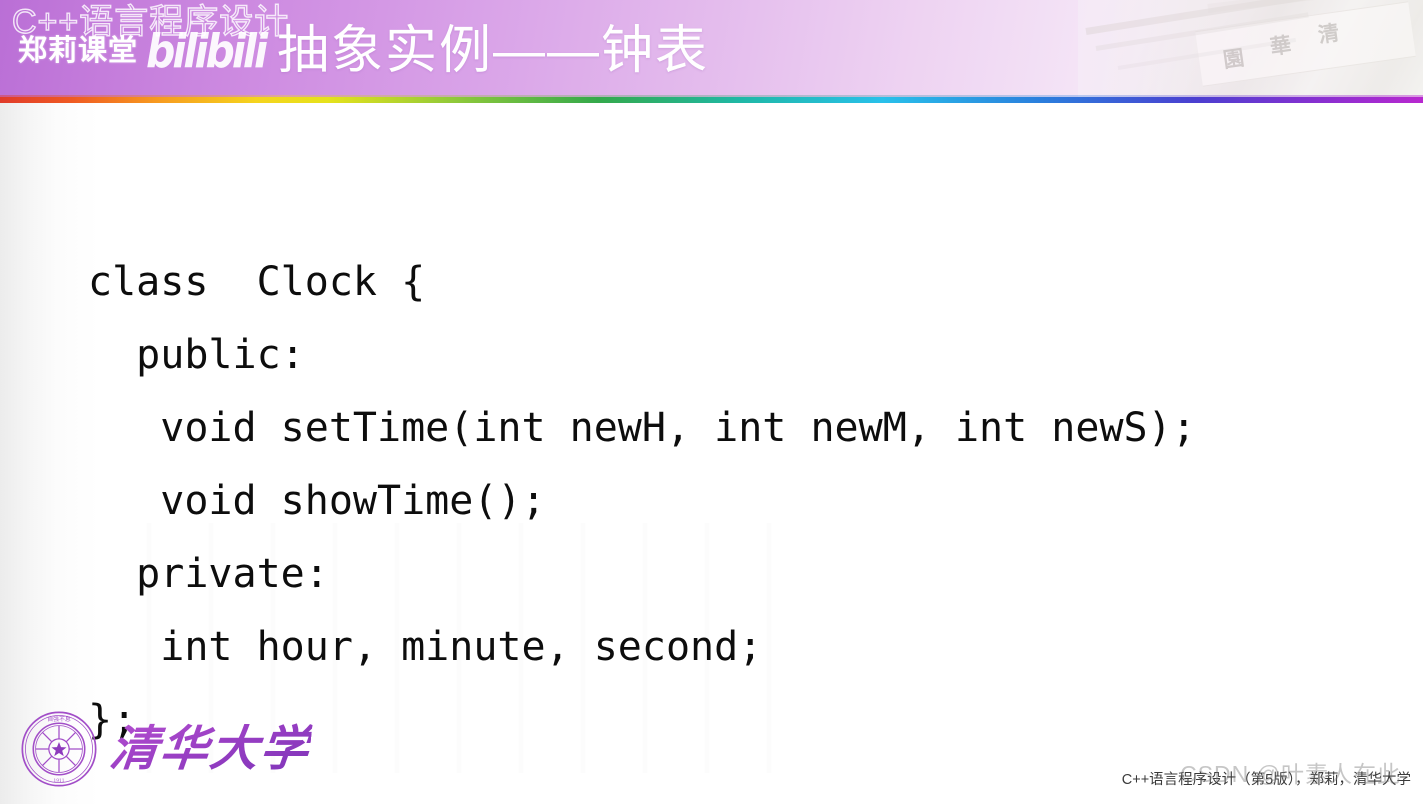  What do you see at coordinates (493, 51) in the screenshot?
I see `page-title: 抽象实例——钟表` at bounding box center [493, 51].